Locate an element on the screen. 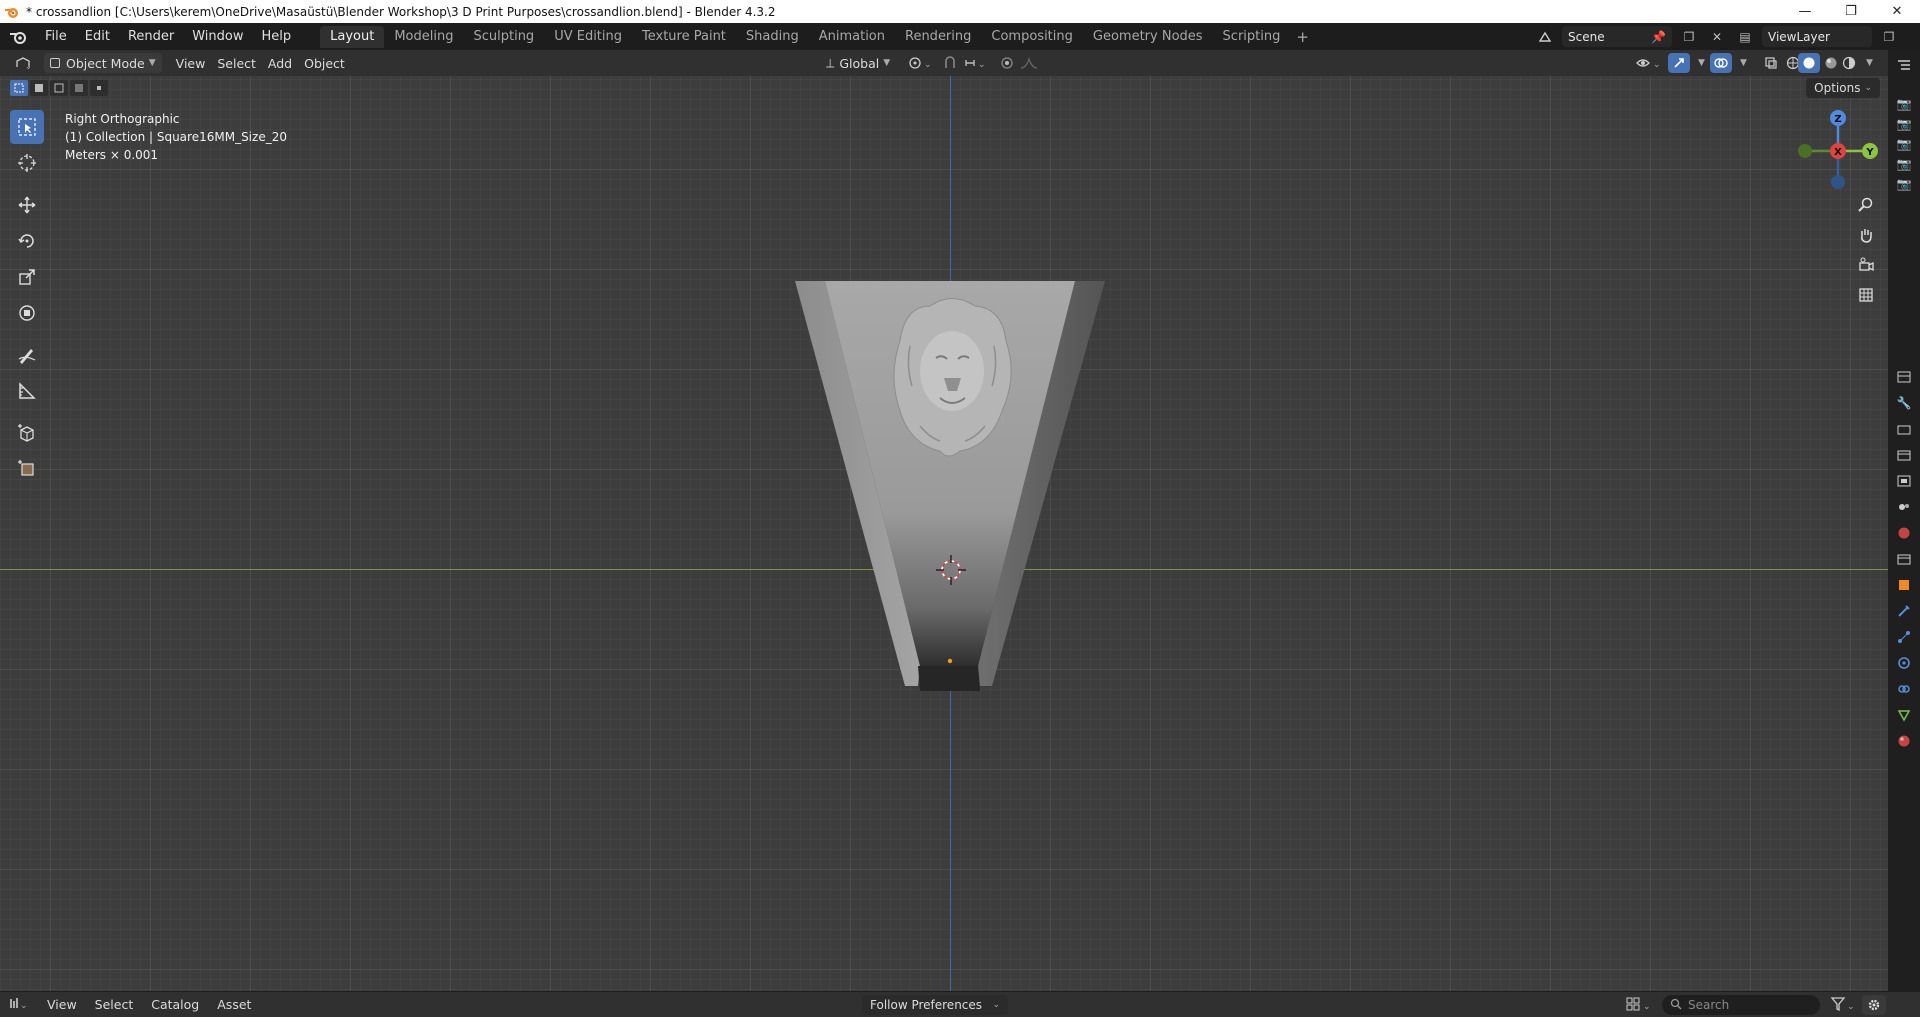 The image size is (1920, 1017). select-intersect-mode-icon is located at coordinates (99, 88).